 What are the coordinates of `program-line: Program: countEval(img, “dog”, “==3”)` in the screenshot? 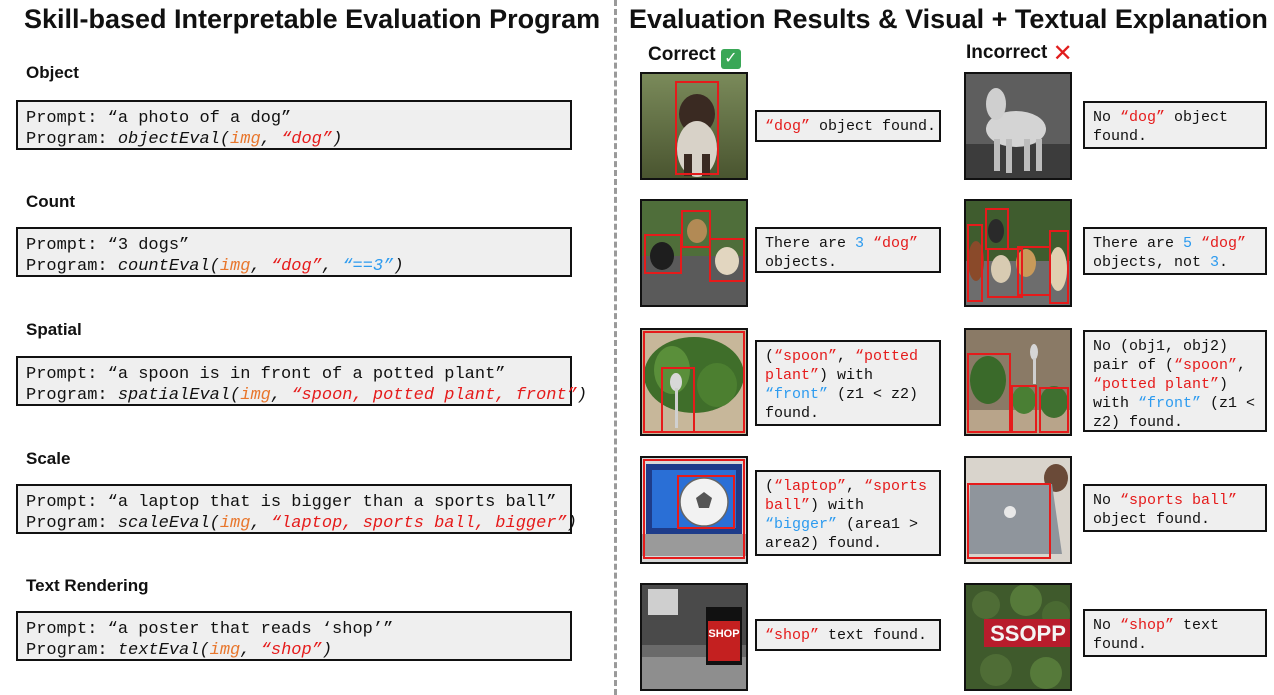 It's located at (215, 266).